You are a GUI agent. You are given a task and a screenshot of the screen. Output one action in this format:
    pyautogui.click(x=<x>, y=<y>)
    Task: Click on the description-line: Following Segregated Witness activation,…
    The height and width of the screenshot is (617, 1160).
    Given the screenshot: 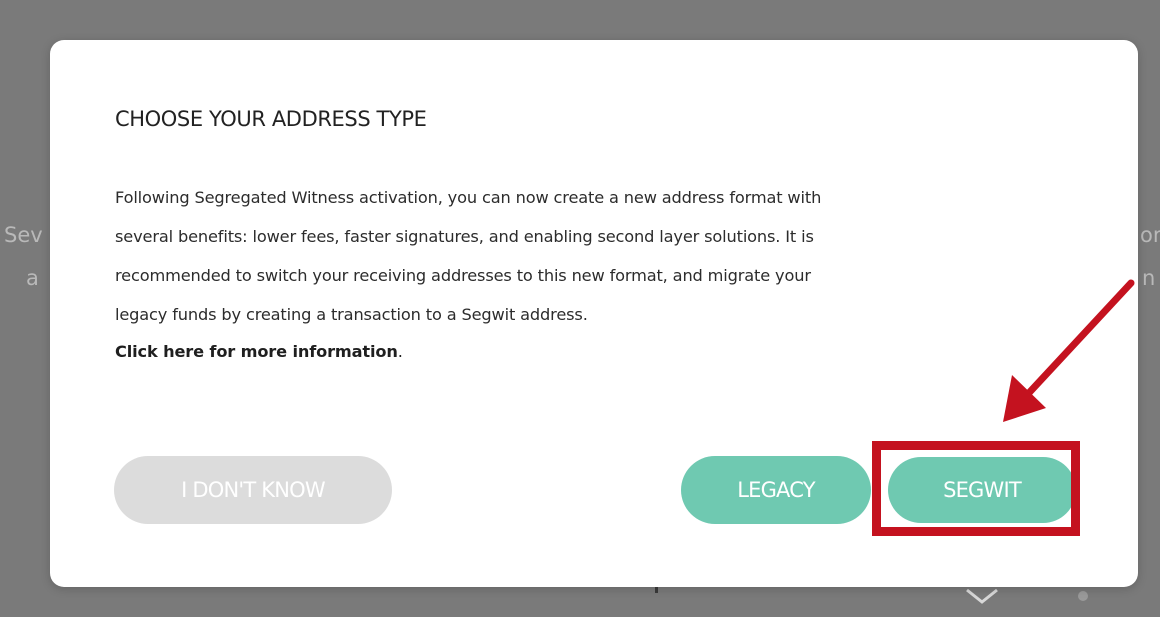 What is the action you would take?
    pyautogui.click(x=468, y=197)
    